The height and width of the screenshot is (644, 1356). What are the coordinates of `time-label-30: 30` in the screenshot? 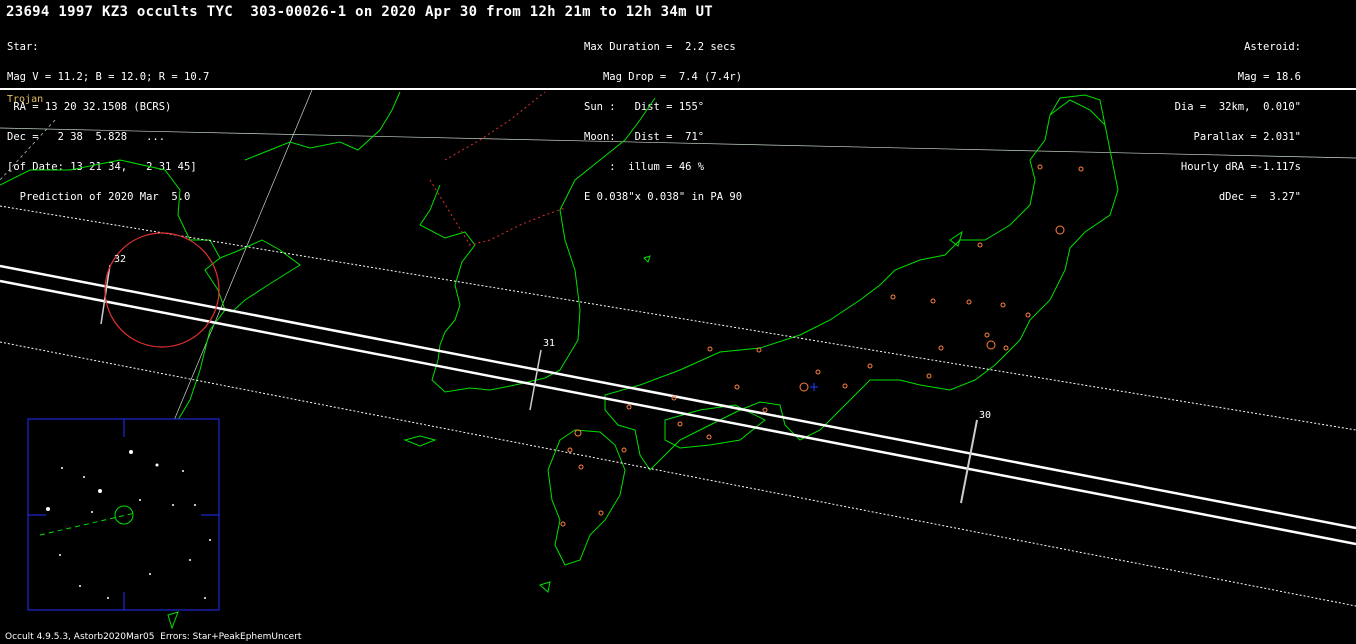 It's located at (985, 415).